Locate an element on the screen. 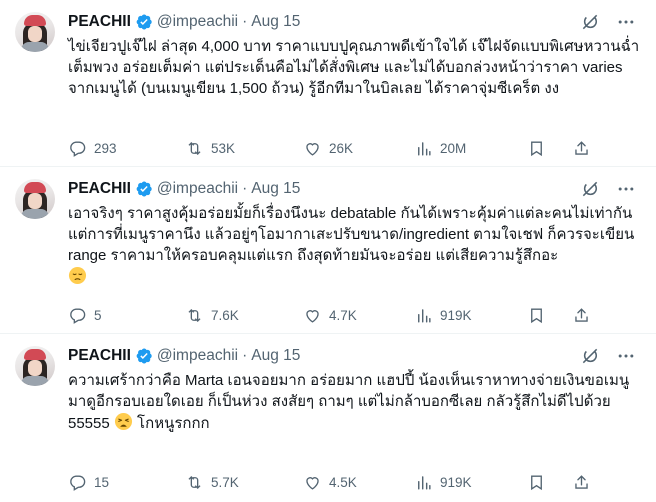  like-count: 26K is located at coordinates (341, 148).